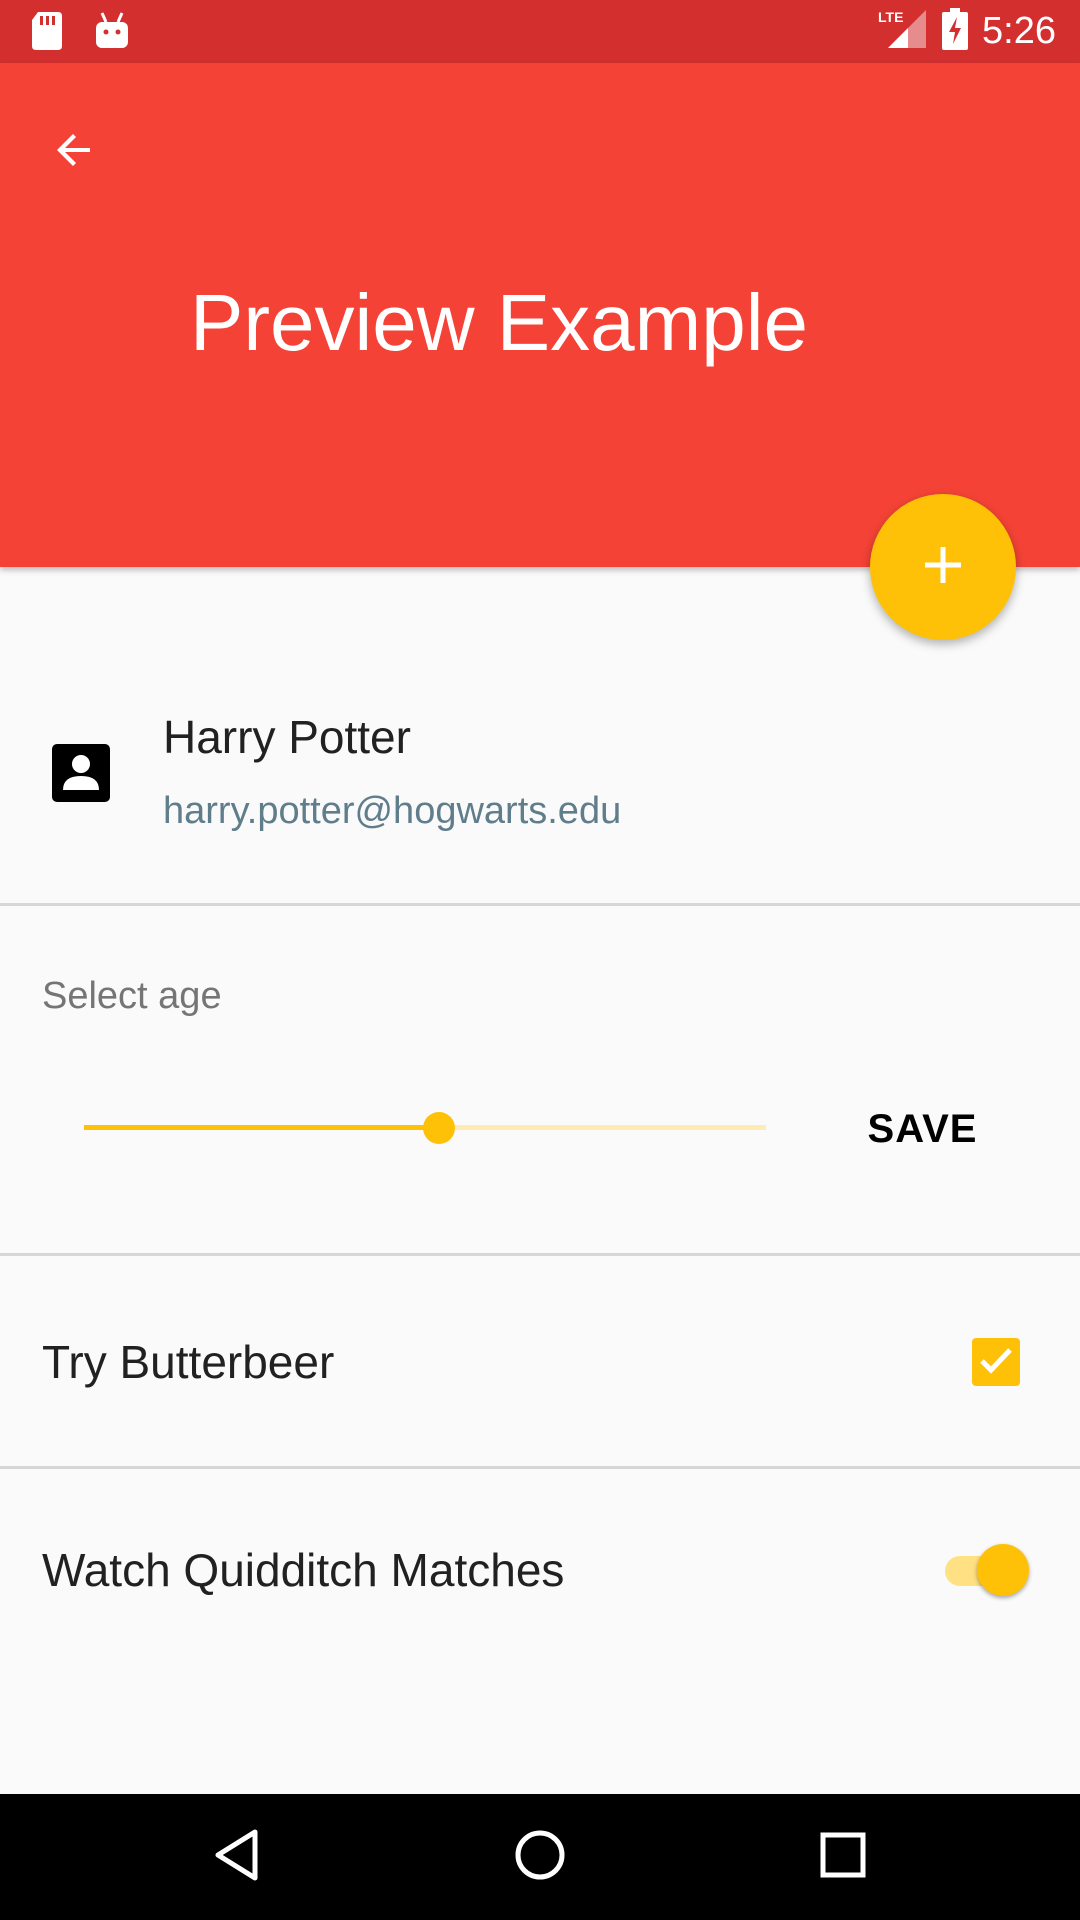 This screenshot has width=1080, height=1920. Describe the element at coordinates (287, 737) in the screenshot. I see `contact-name: Harry Potter` at that location.